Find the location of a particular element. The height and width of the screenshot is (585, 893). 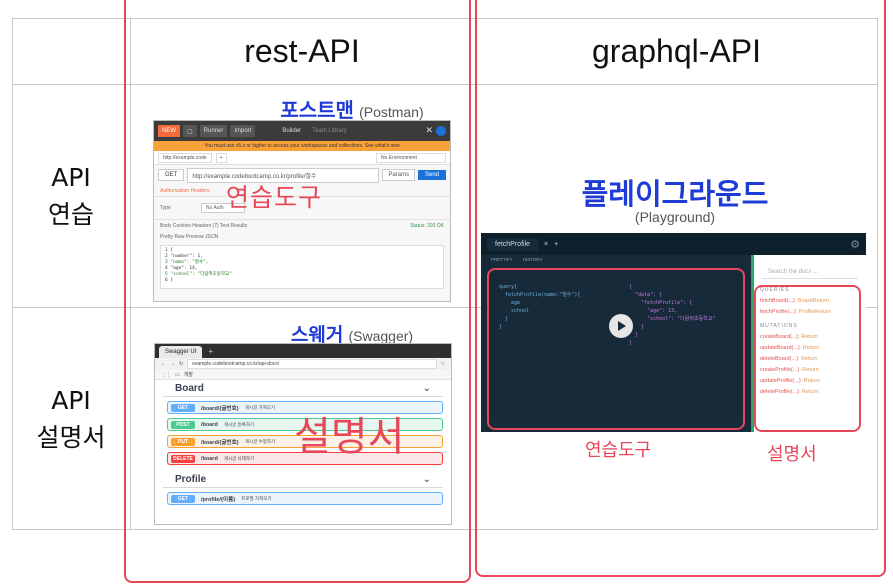

row-header-practice: API 연습 is located at coordinates (71, 195).